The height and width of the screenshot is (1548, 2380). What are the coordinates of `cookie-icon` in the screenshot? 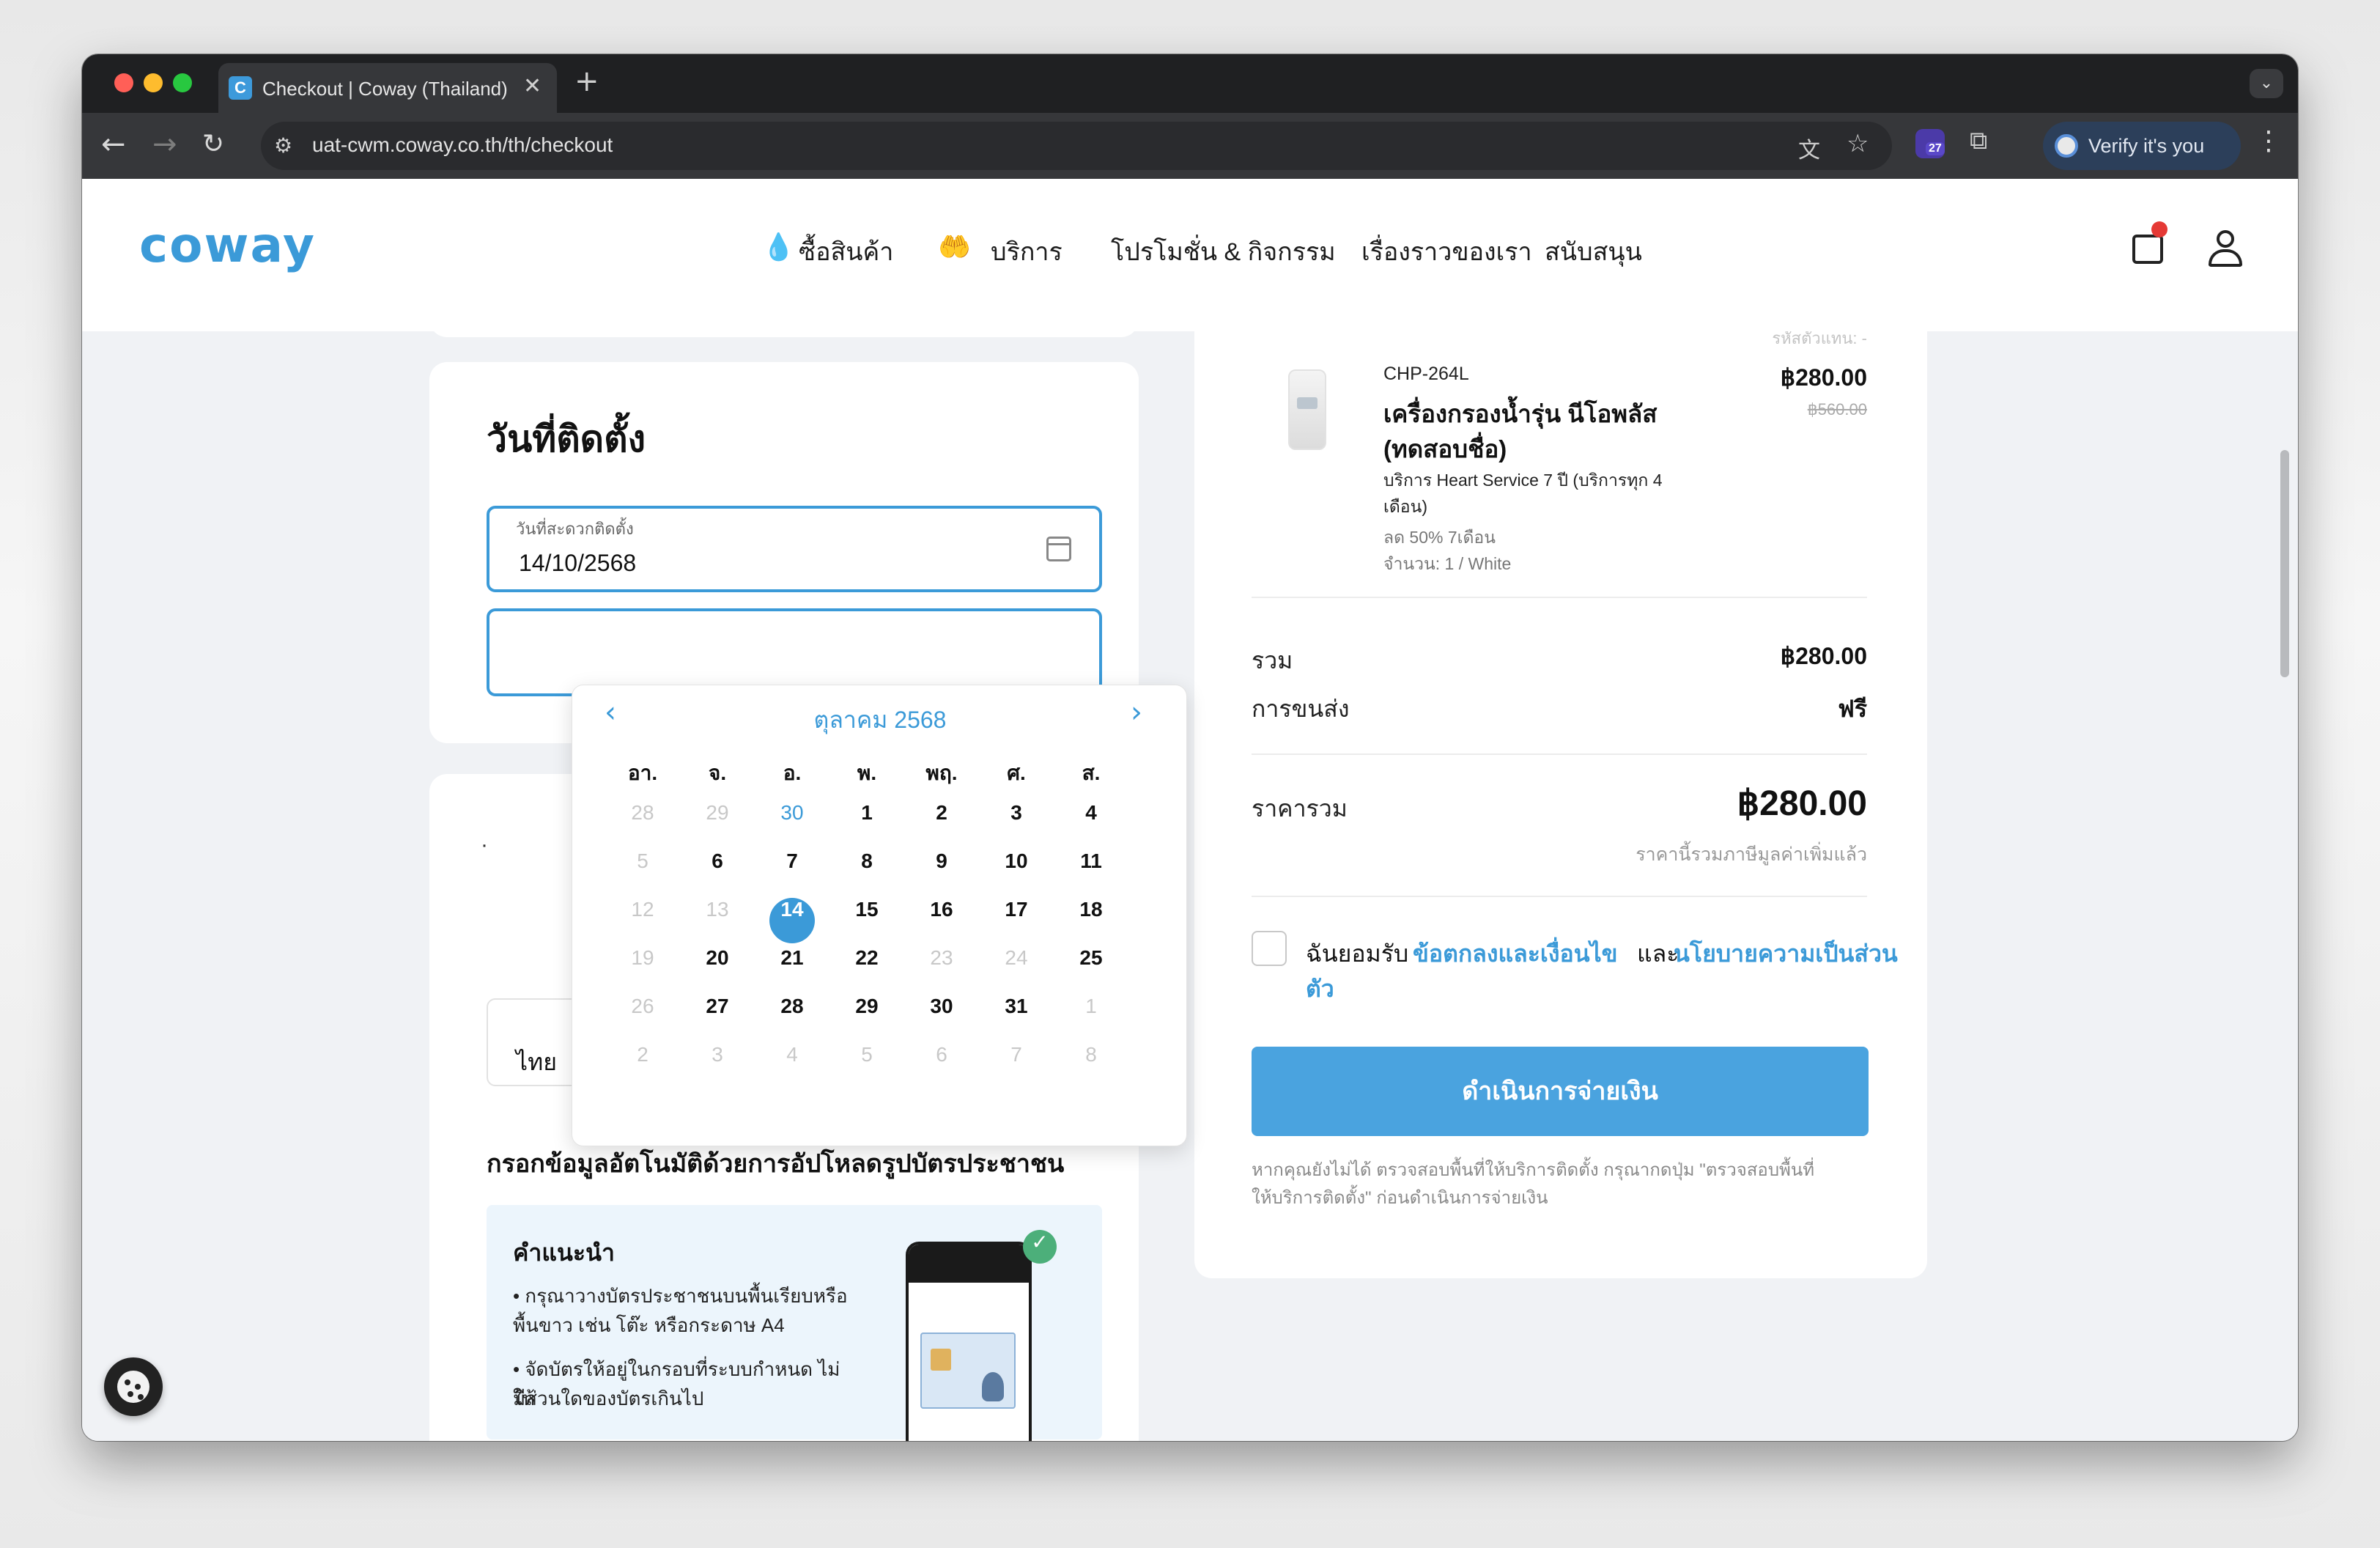 It's located at (133, 1387).